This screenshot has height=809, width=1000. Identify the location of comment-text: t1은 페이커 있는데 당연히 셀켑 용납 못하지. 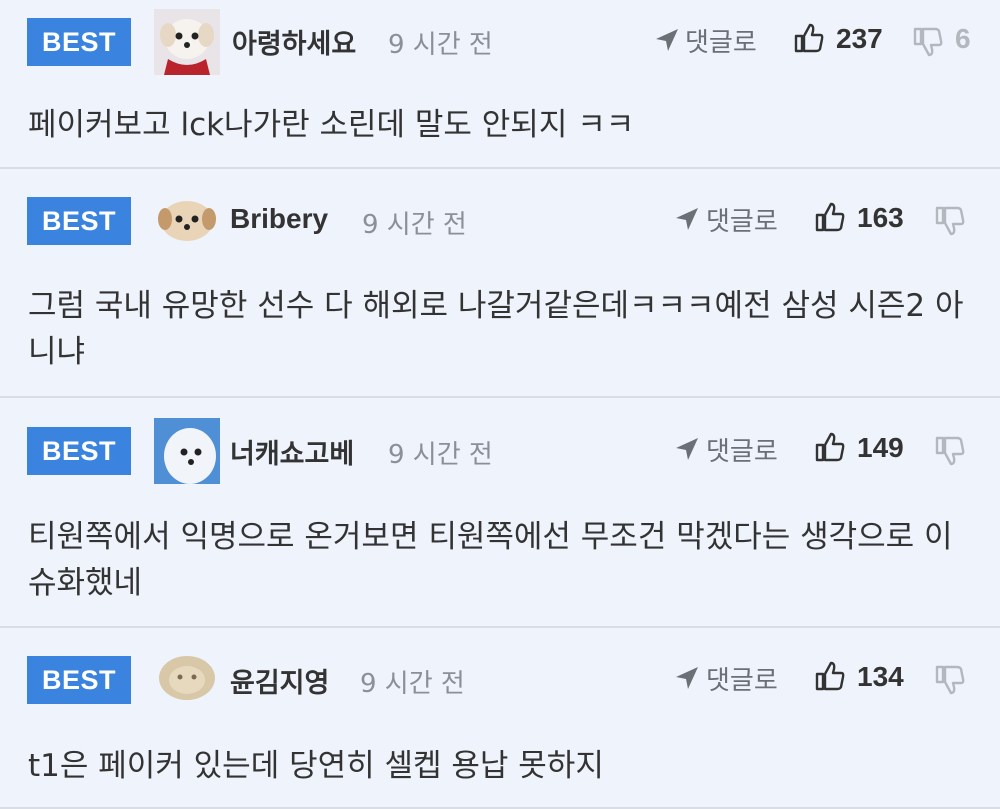
(316, 766).